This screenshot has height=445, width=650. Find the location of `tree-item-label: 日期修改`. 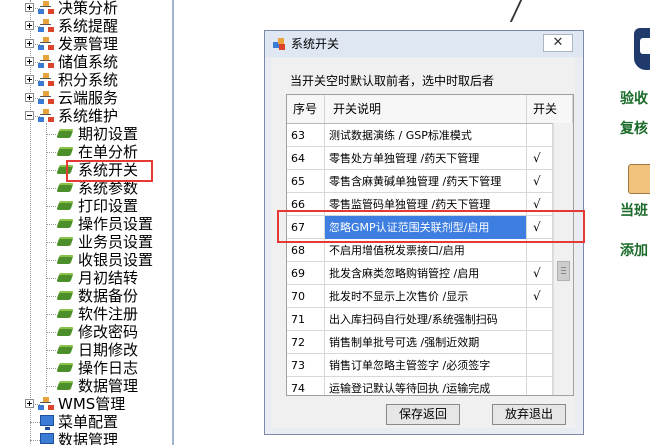

tree-item-label: 日期修改 is located at coordinates (108, 350).